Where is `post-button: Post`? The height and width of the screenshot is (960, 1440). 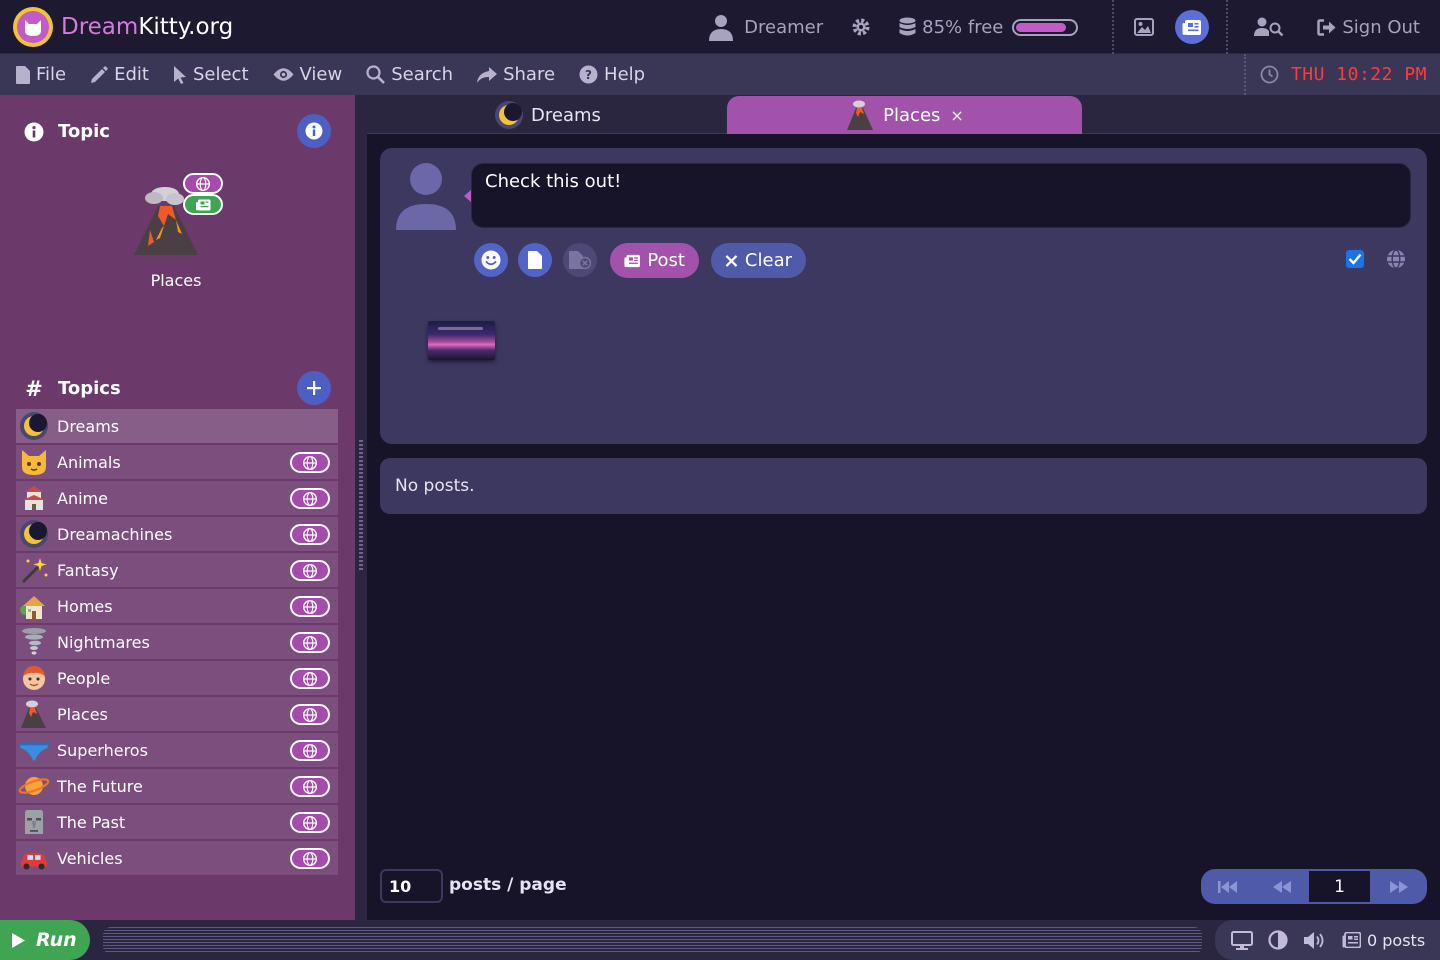
post-button: Post is located at coordinates (654, 260).